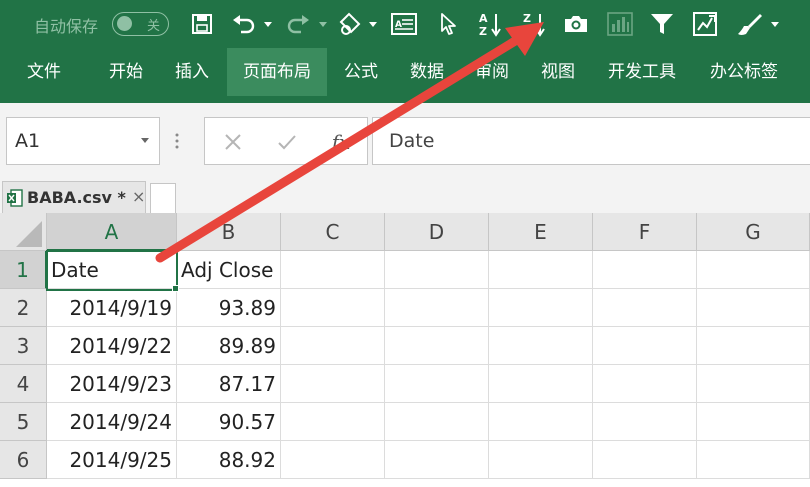 The image size is (810, 487). I want to click on cell-b3: 89.89, so click(229, 346).